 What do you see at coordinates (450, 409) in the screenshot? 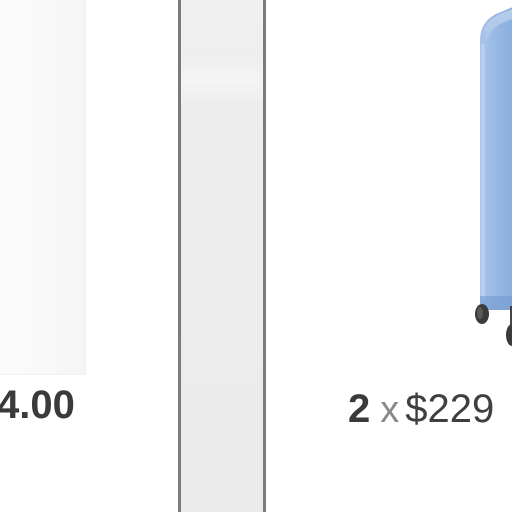
I see `unit-price: $229` at bounding box center [450, 409].